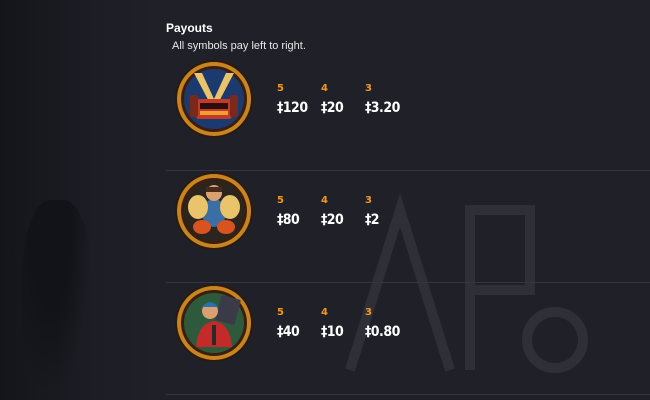 The height and width of the screenshot is (400, 650). I want to click on row-divider, so click(408, 394).